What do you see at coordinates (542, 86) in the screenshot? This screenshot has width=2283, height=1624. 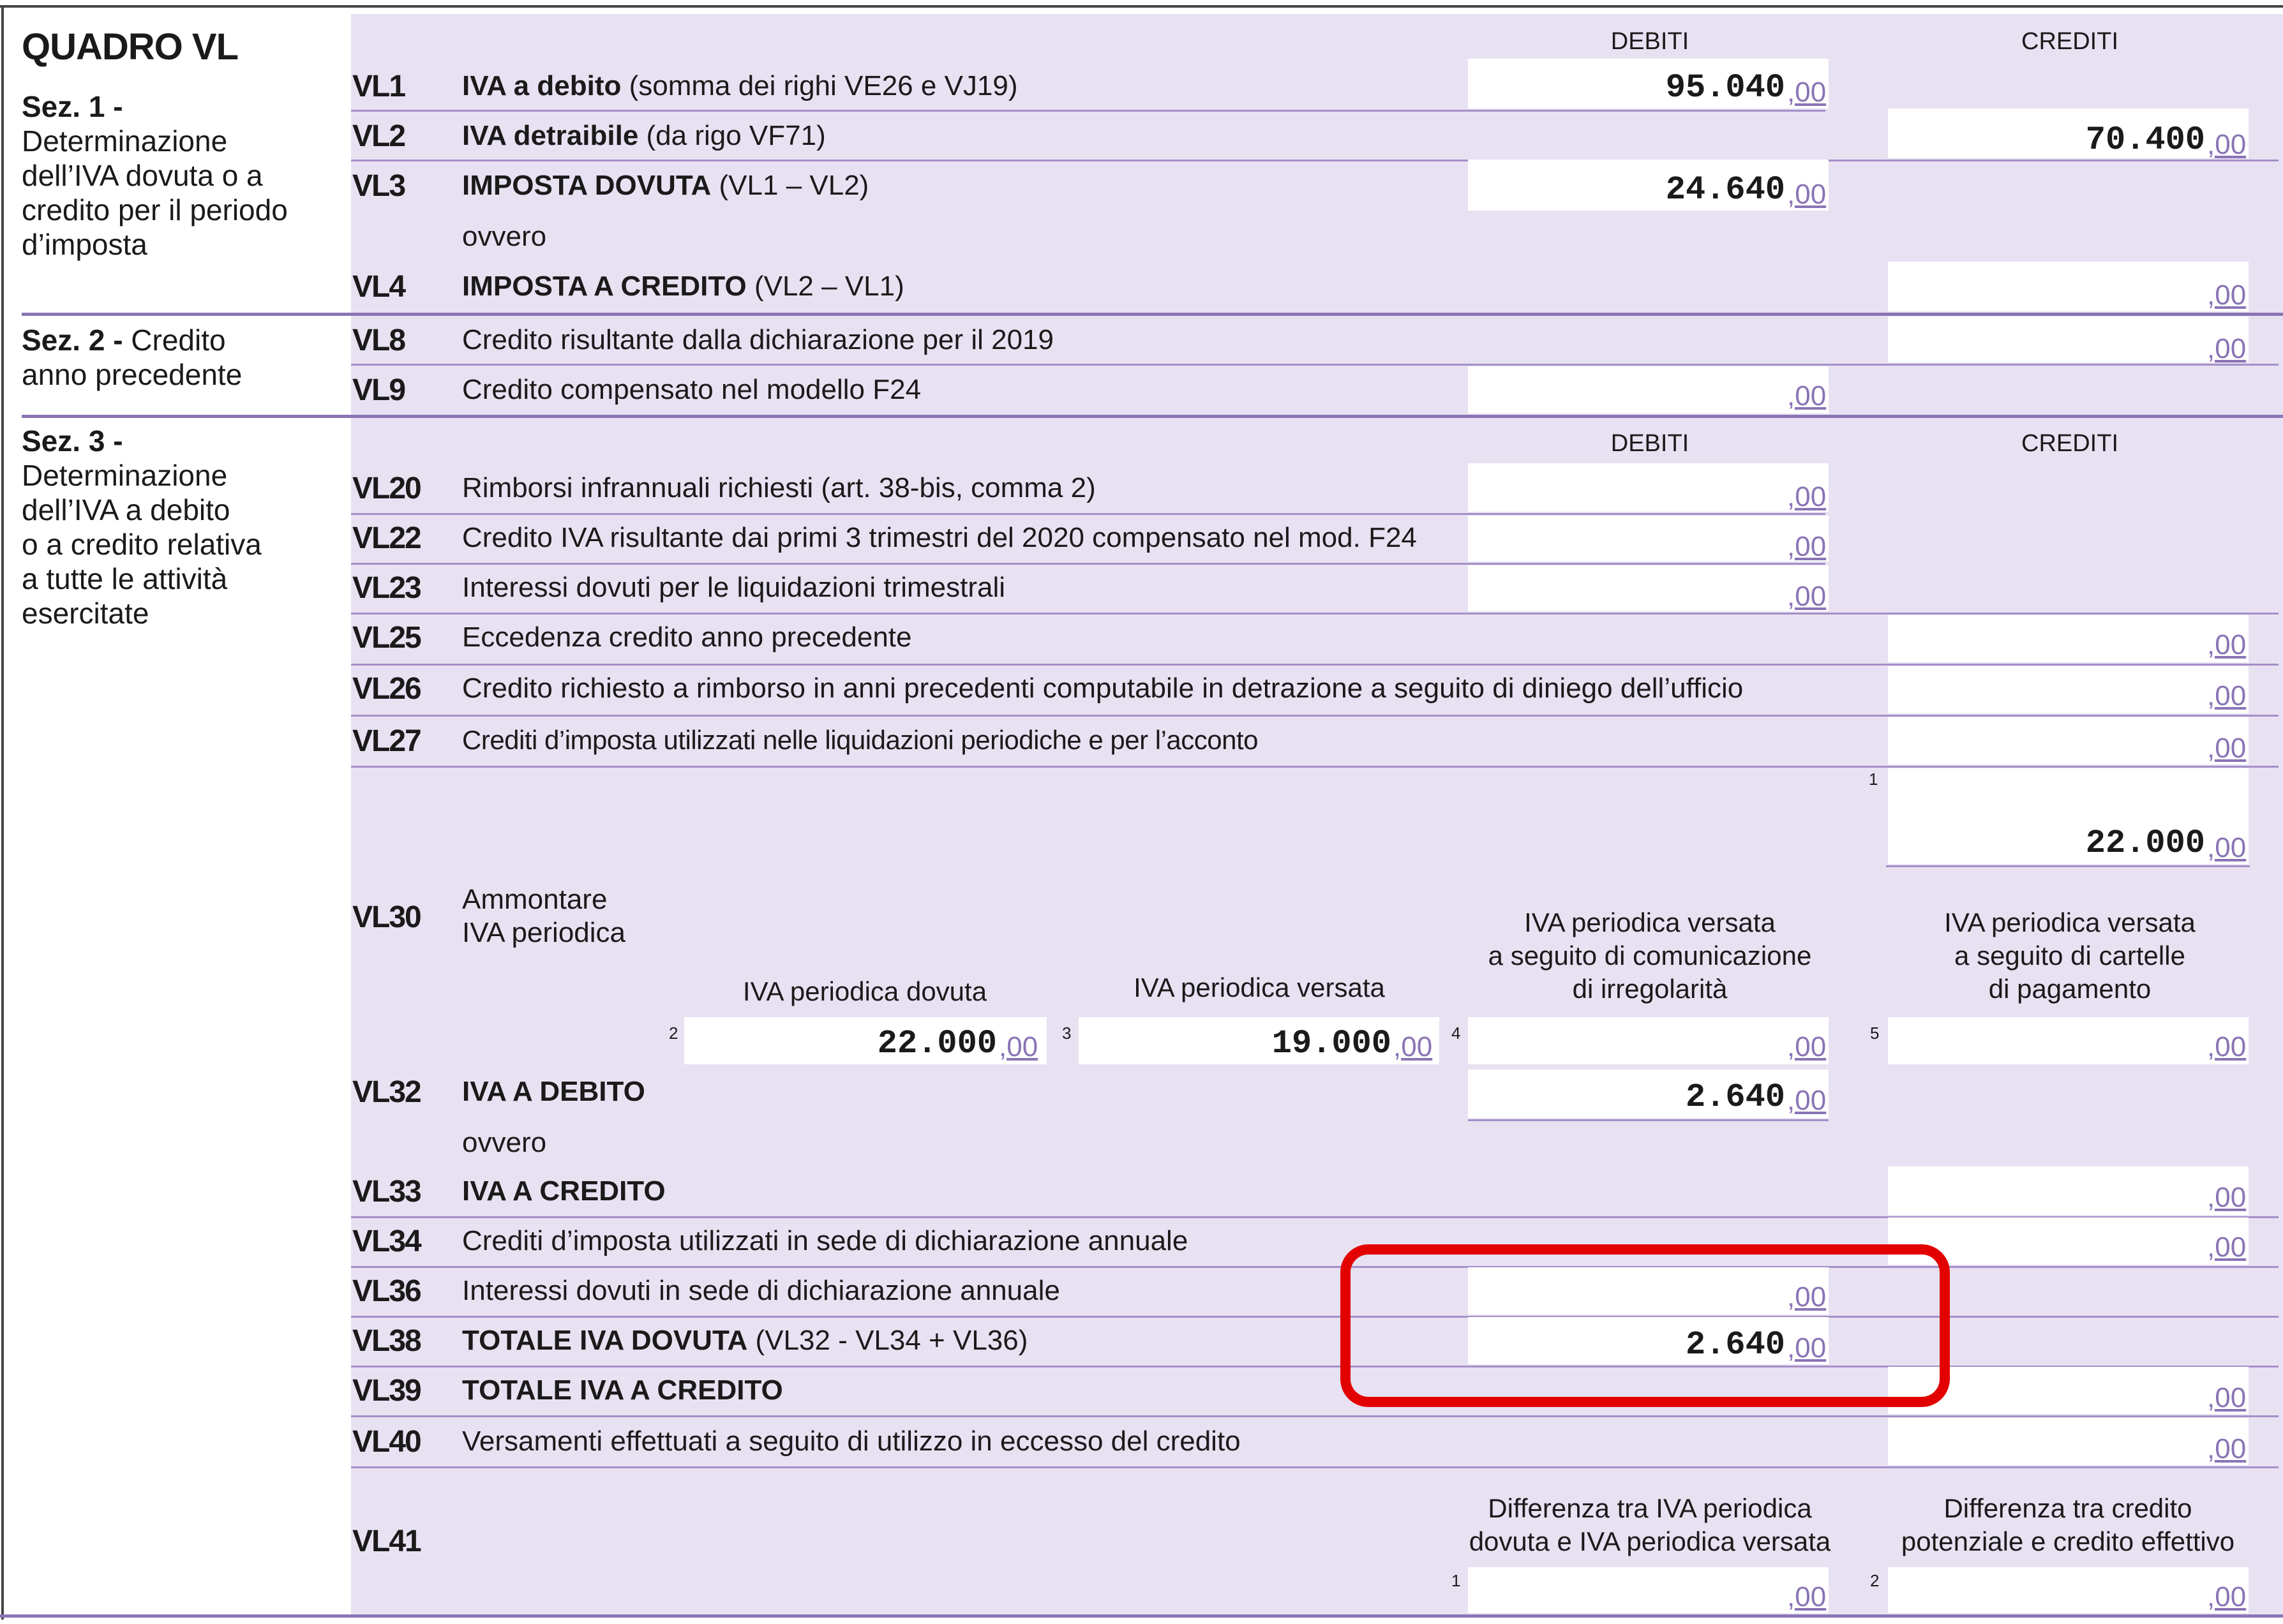 I see `row-desc-vl1-bold: IVA a debito` at bounding box center [542, 86].